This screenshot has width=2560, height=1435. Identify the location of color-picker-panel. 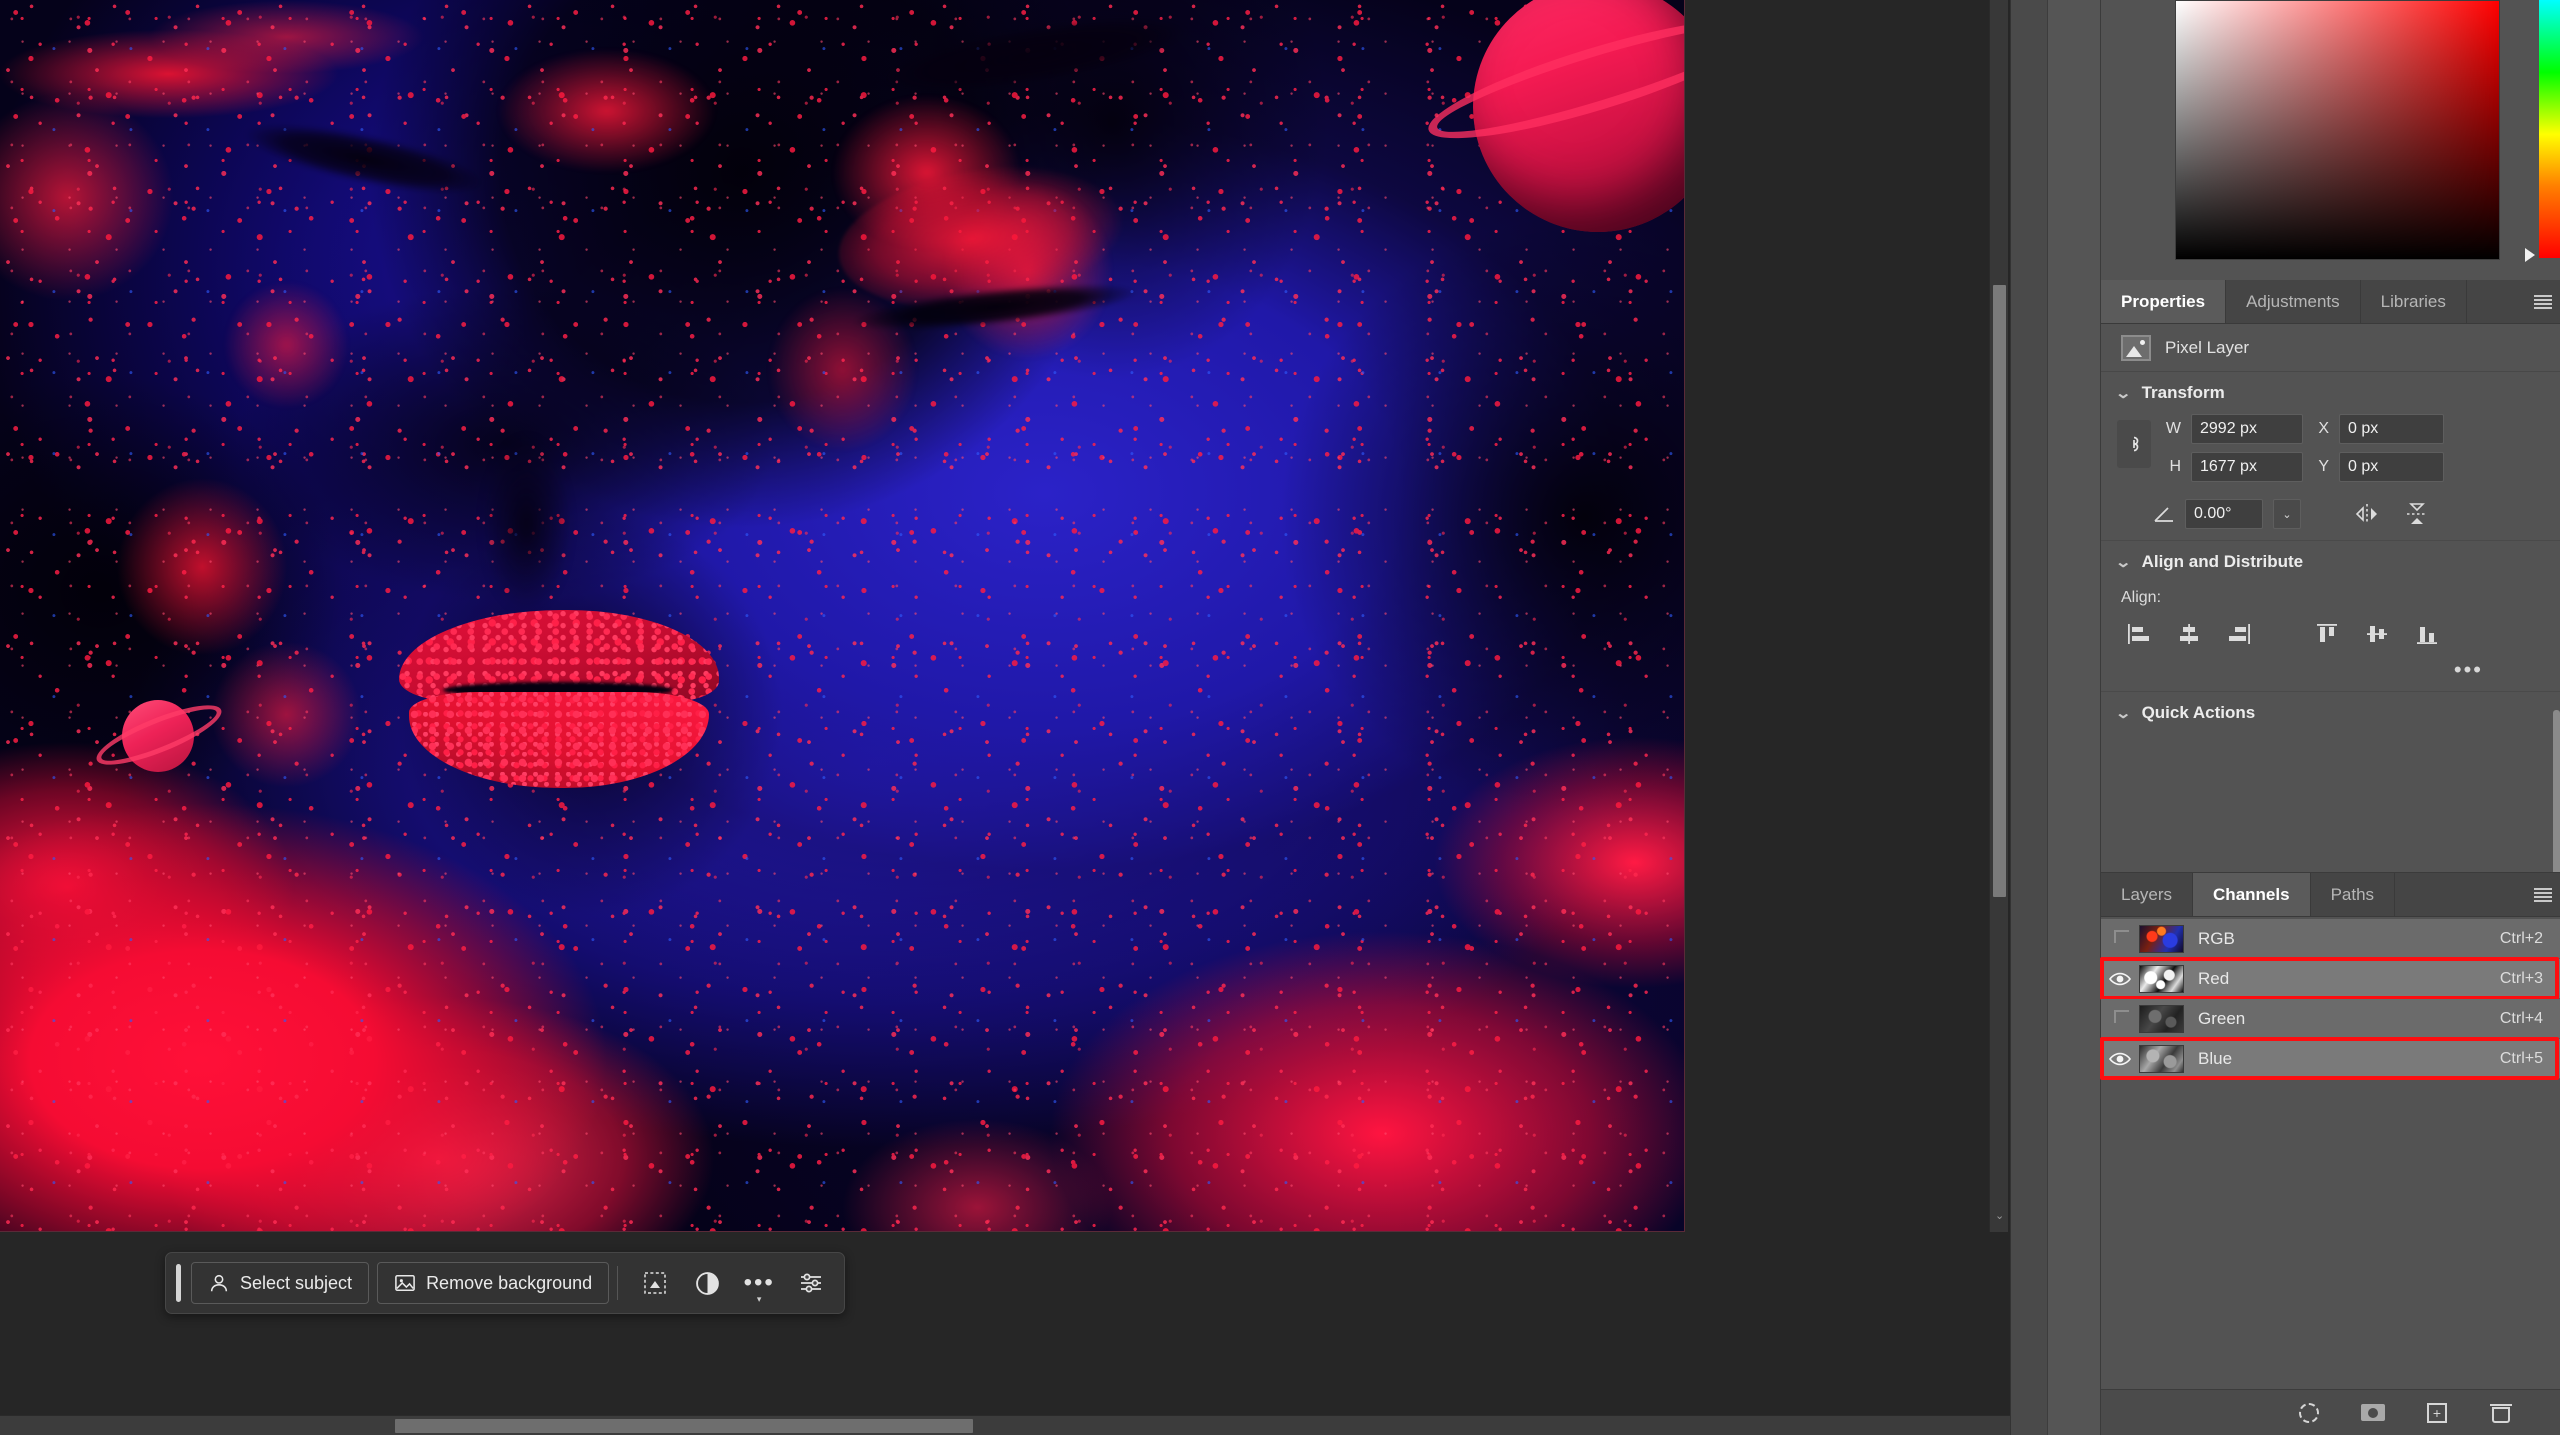
(2330, 140).